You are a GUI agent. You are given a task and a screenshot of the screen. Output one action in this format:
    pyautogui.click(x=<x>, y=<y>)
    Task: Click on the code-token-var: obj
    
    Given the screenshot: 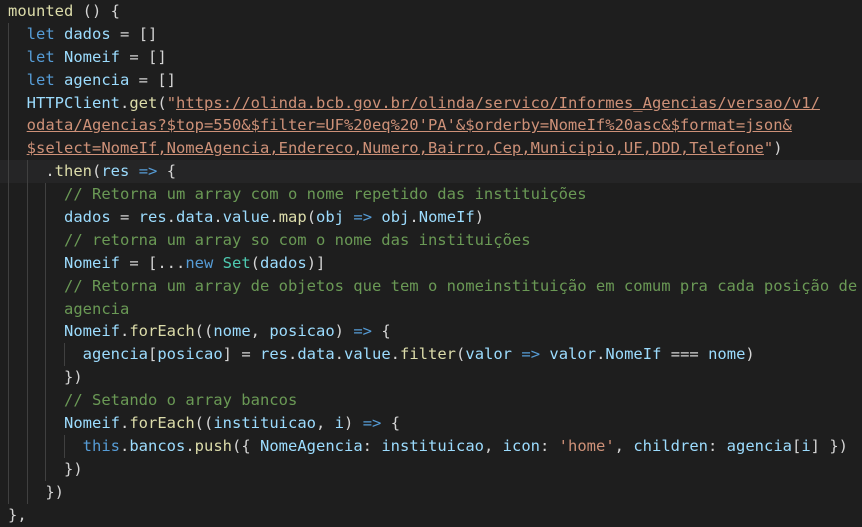 What is the action you would take?
    pyautogui.click(x=330, y=217)
    